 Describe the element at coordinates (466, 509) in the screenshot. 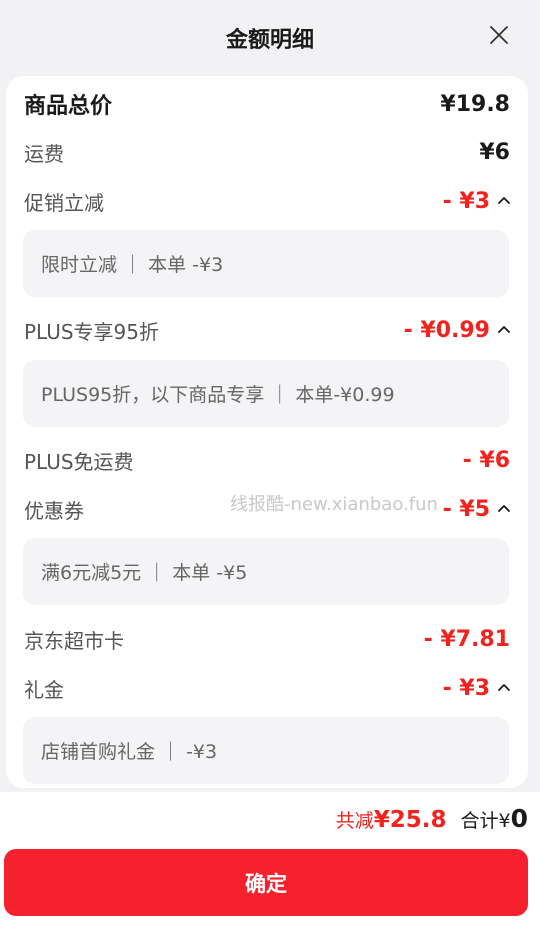

I see `coupon-value: - ¥5` at that location.